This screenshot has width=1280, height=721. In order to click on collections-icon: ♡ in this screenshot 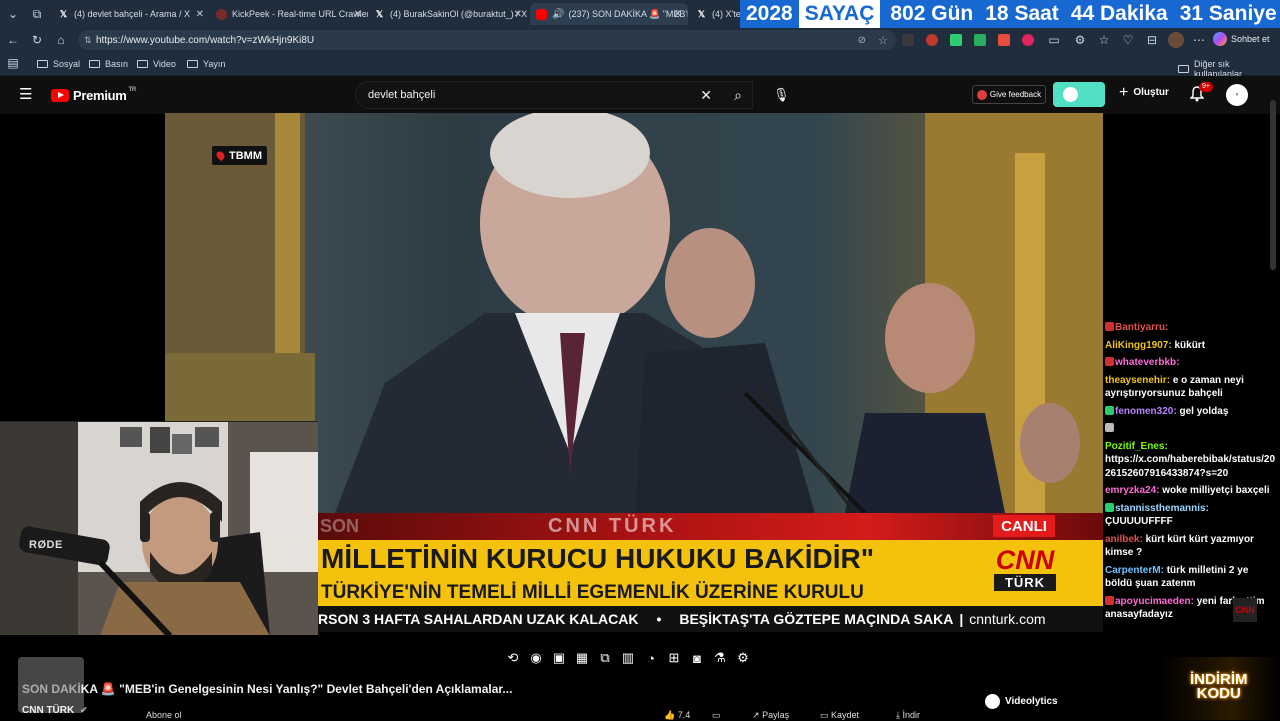, I will do `click(1128, 40)`.